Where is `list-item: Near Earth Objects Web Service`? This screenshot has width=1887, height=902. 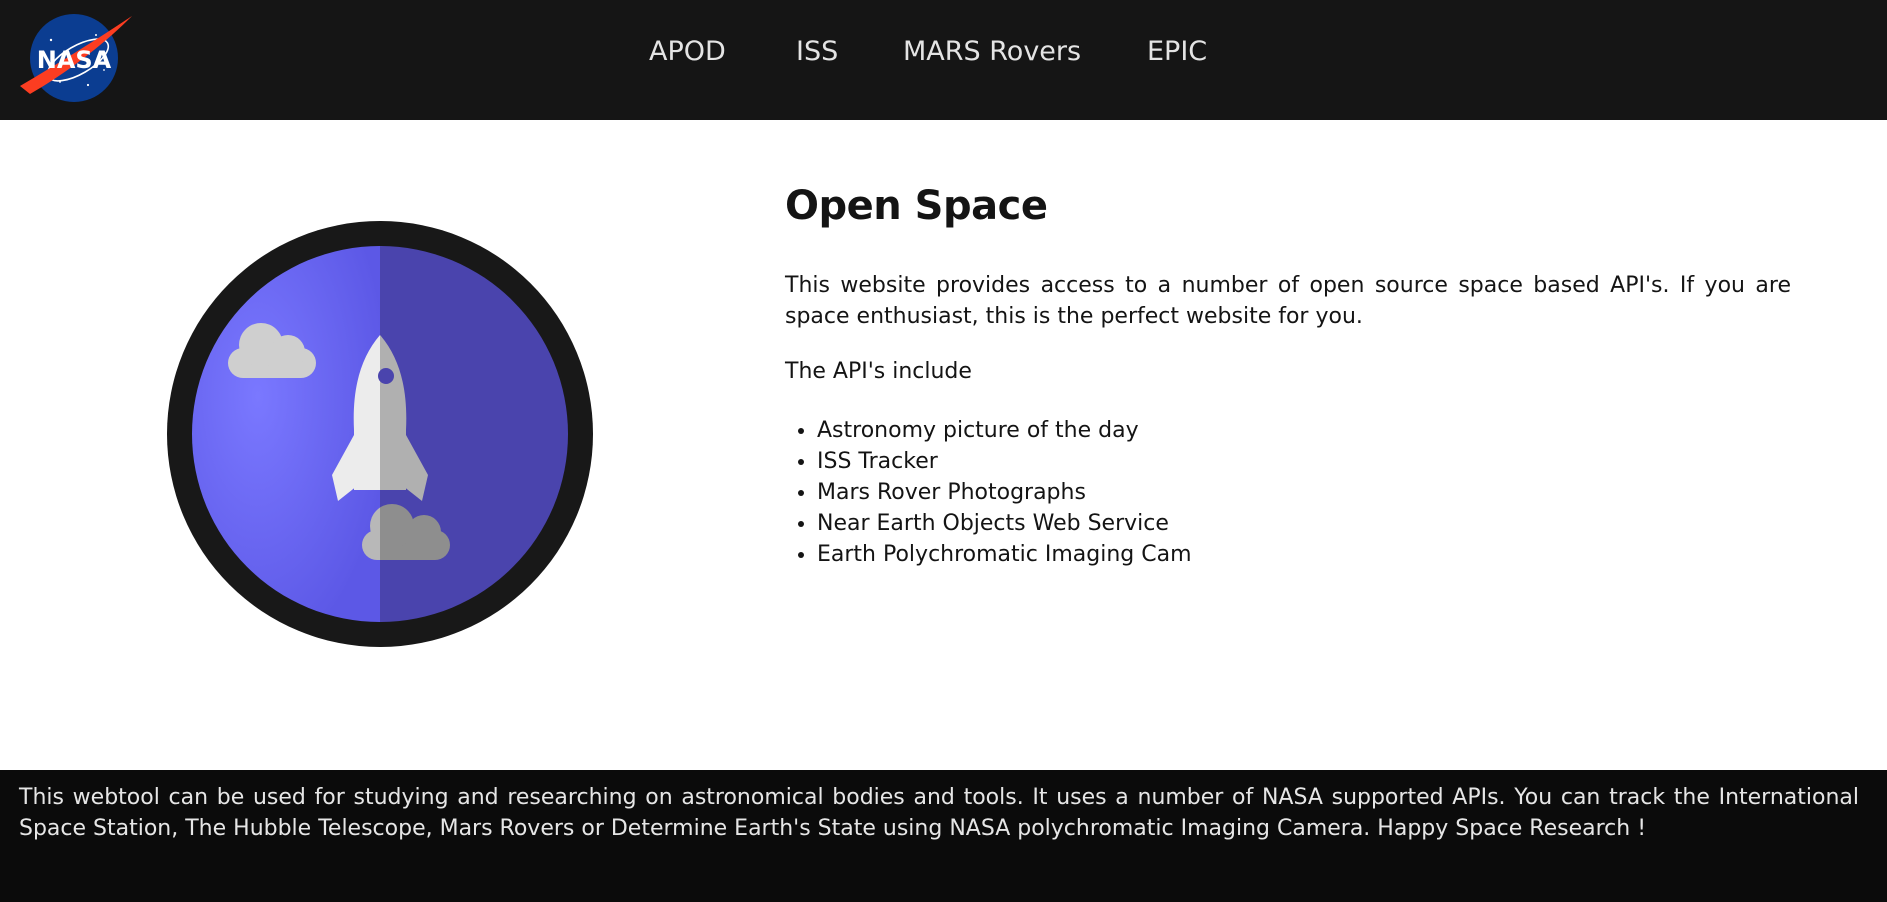
list-item: Near Earth Objects Web Service is located at coordinates (1304, 523).